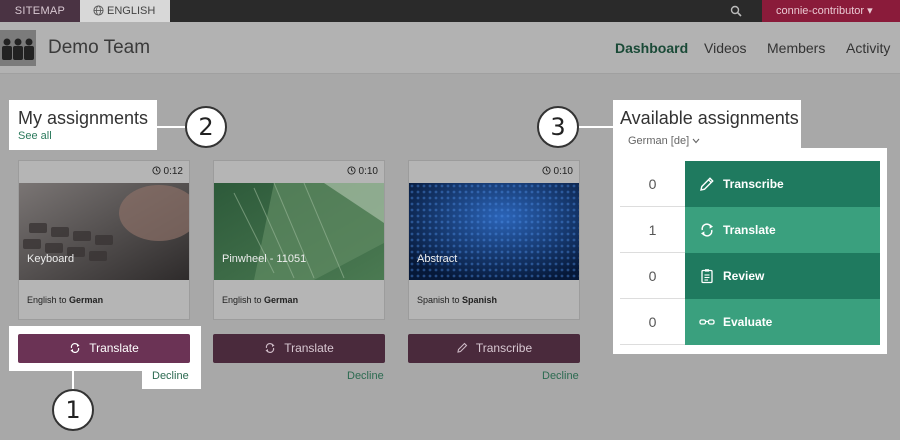 The height and width of the screenshot is (440, 900). I want to click on available-assignments-title: Available assignments, so click(709, 118).